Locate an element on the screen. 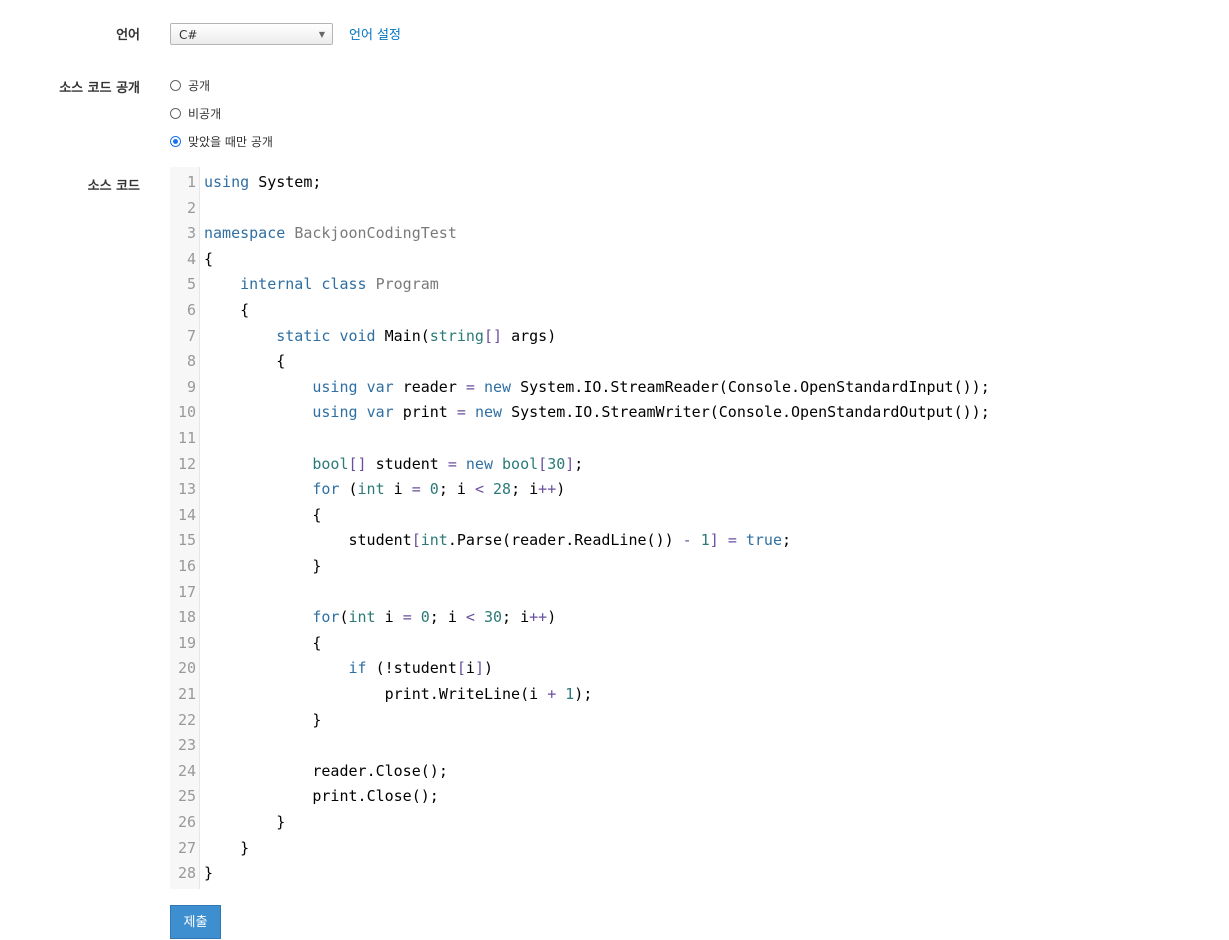  line-number: 19 is located at coordinates (186, 642).